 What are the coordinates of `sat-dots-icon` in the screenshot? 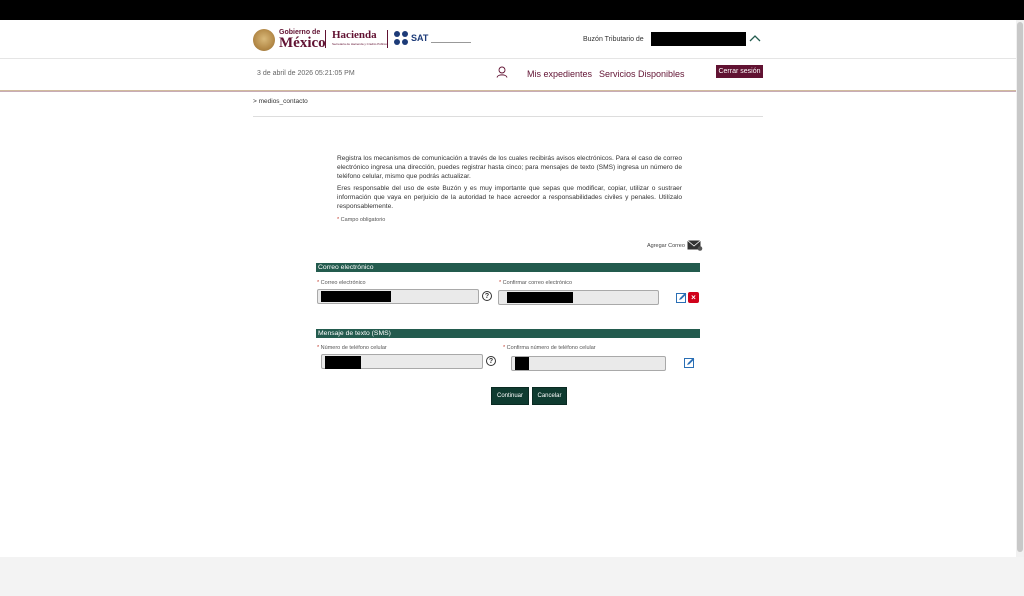 It's located at (401, 38).